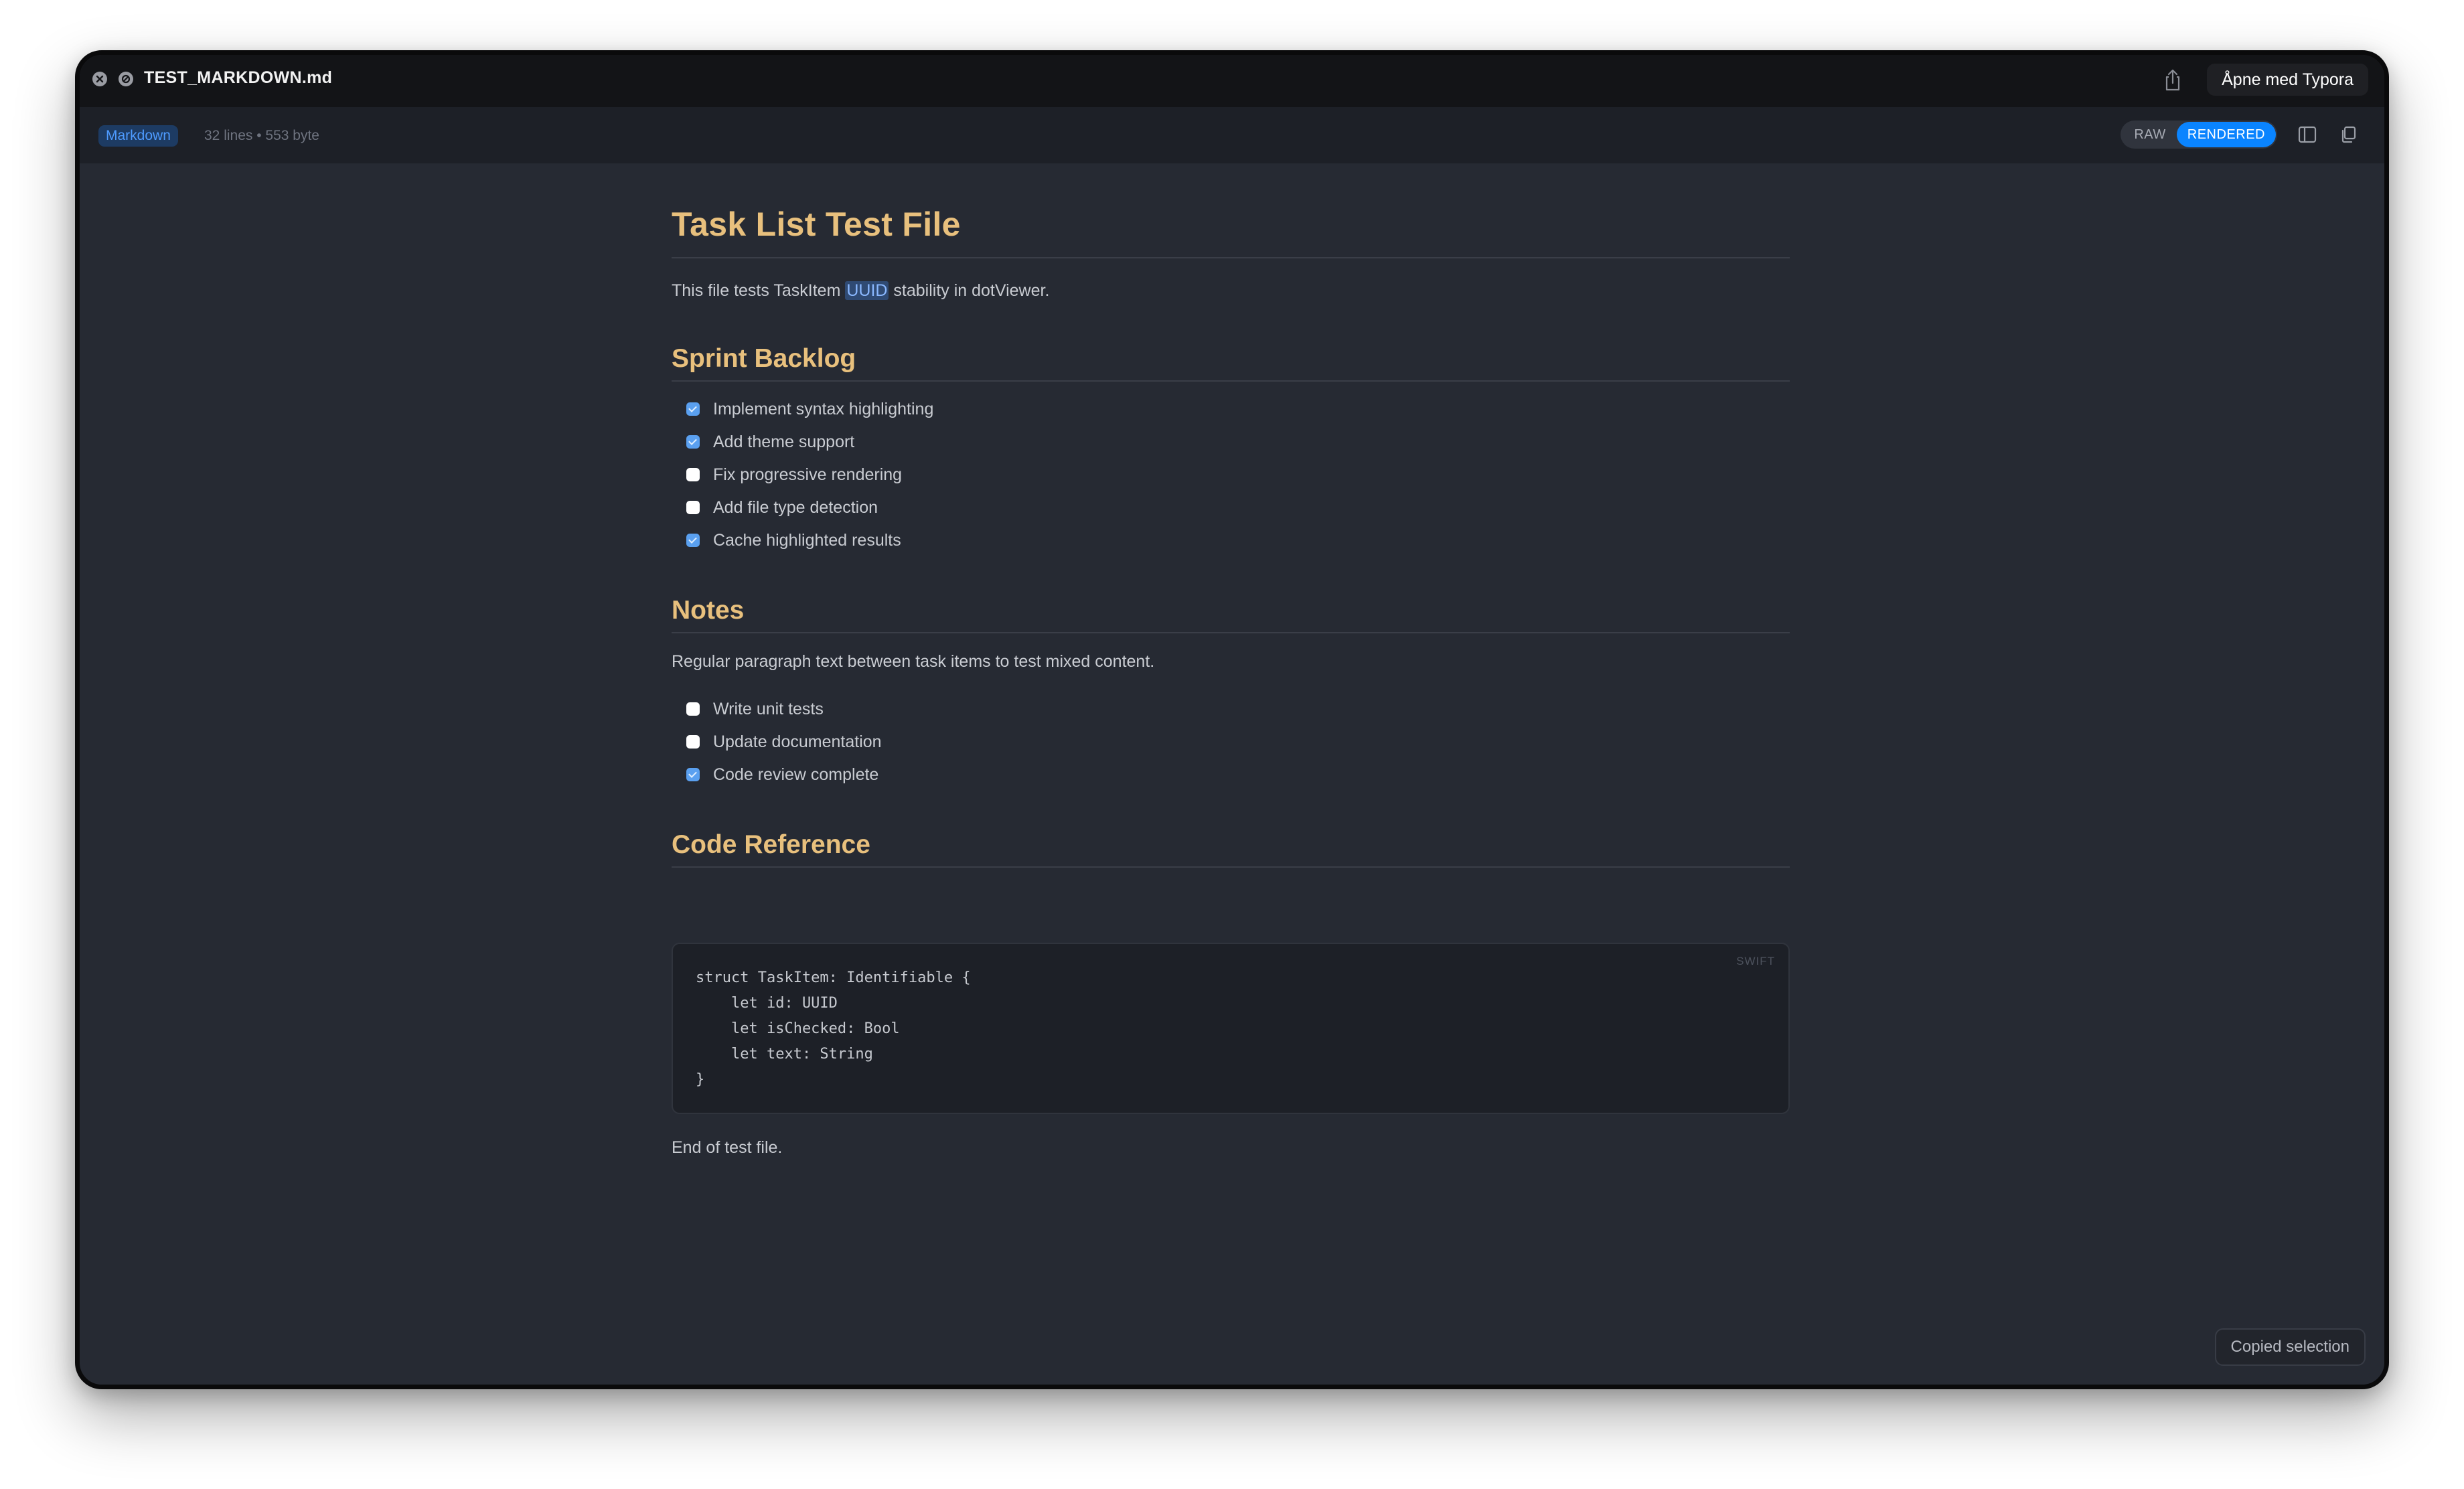  What do you see at coordinates (2226, 134) in the screenshot?
I see `rendered-mode-button: RENDERED` at bounding box center [2226, 134].